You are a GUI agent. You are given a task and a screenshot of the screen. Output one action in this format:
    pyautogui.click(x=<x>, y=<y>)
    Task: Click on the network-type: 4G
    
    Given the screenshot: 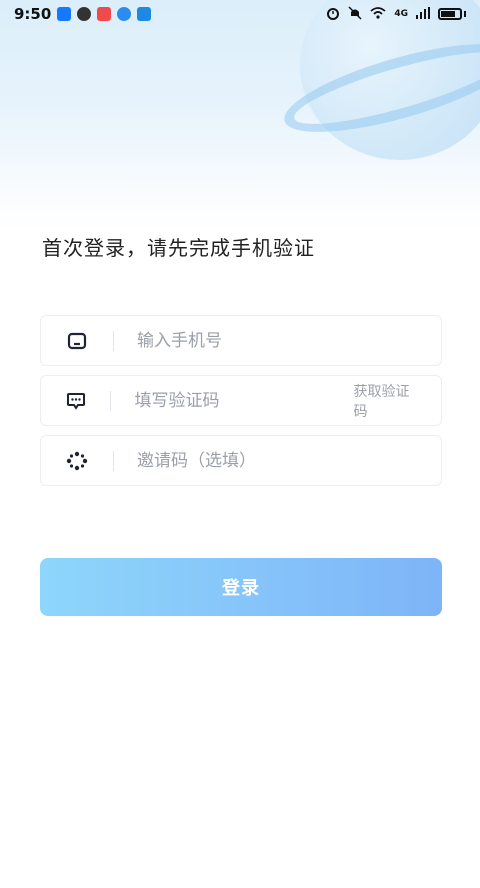 What is the action you would take?
    pyautogui.click(x=401, y=14)
    